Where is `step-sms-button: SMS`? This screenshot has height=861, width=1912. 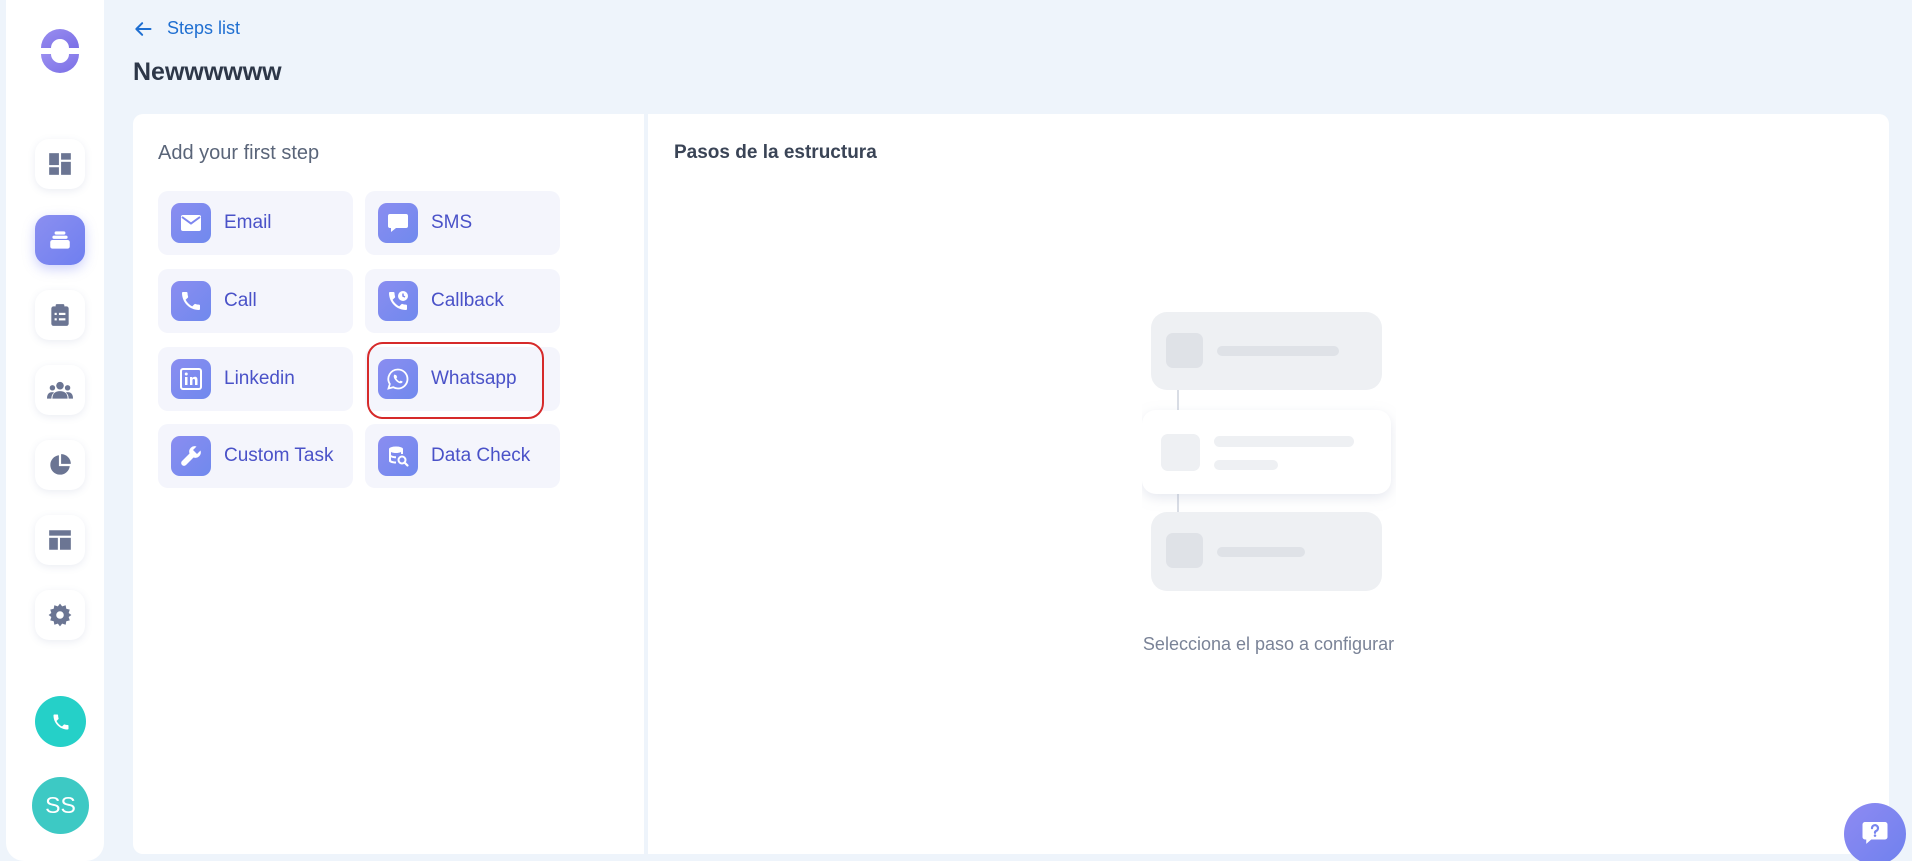 step-sms-button: SMS is located at coordinates (462, 223).